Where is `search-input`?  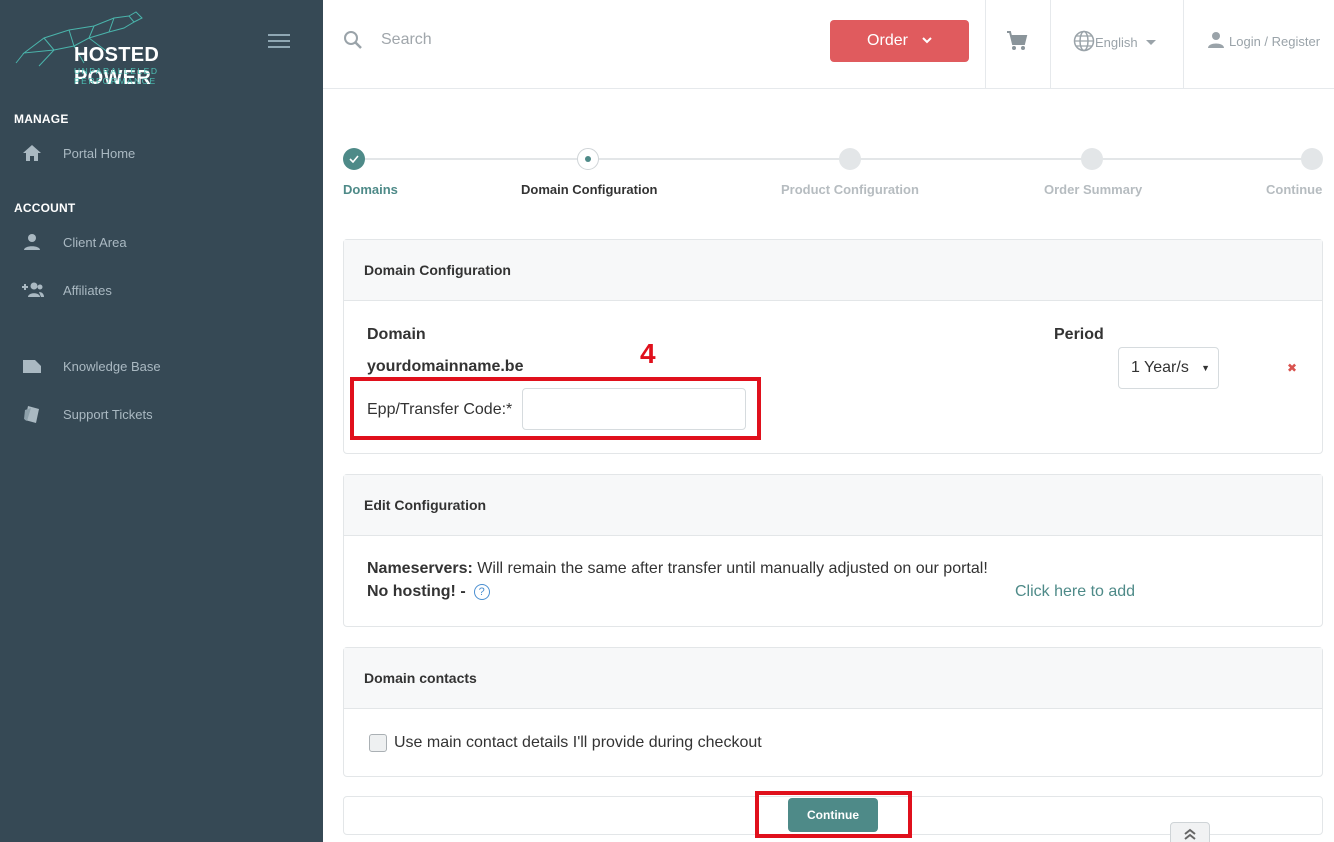 search-input is located at coordinates (581, 40).